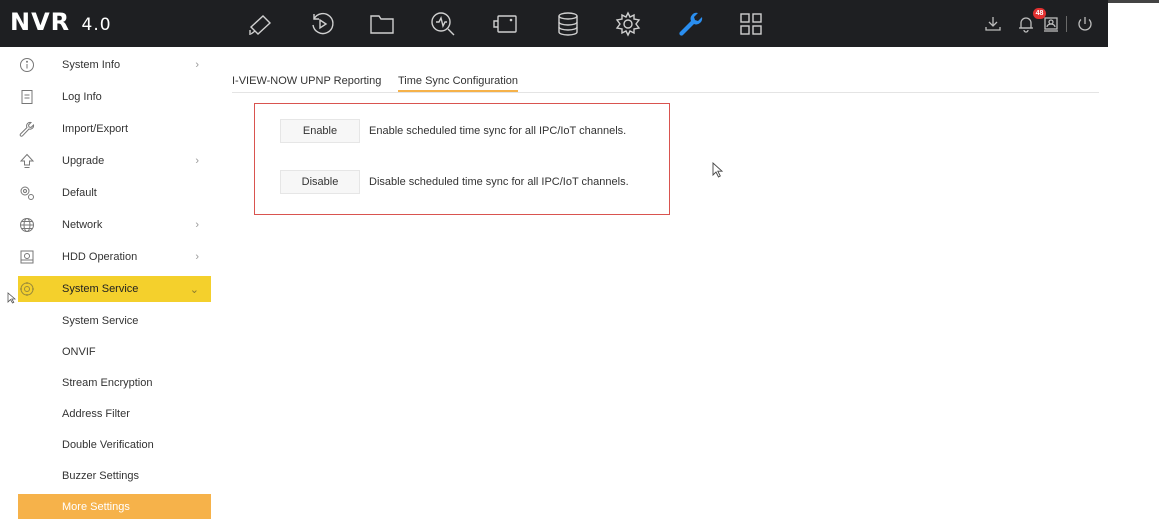  Describe the element at coordinates (27, 161) in the screenshot. I see `upgrade-arrow-icon` at that location.